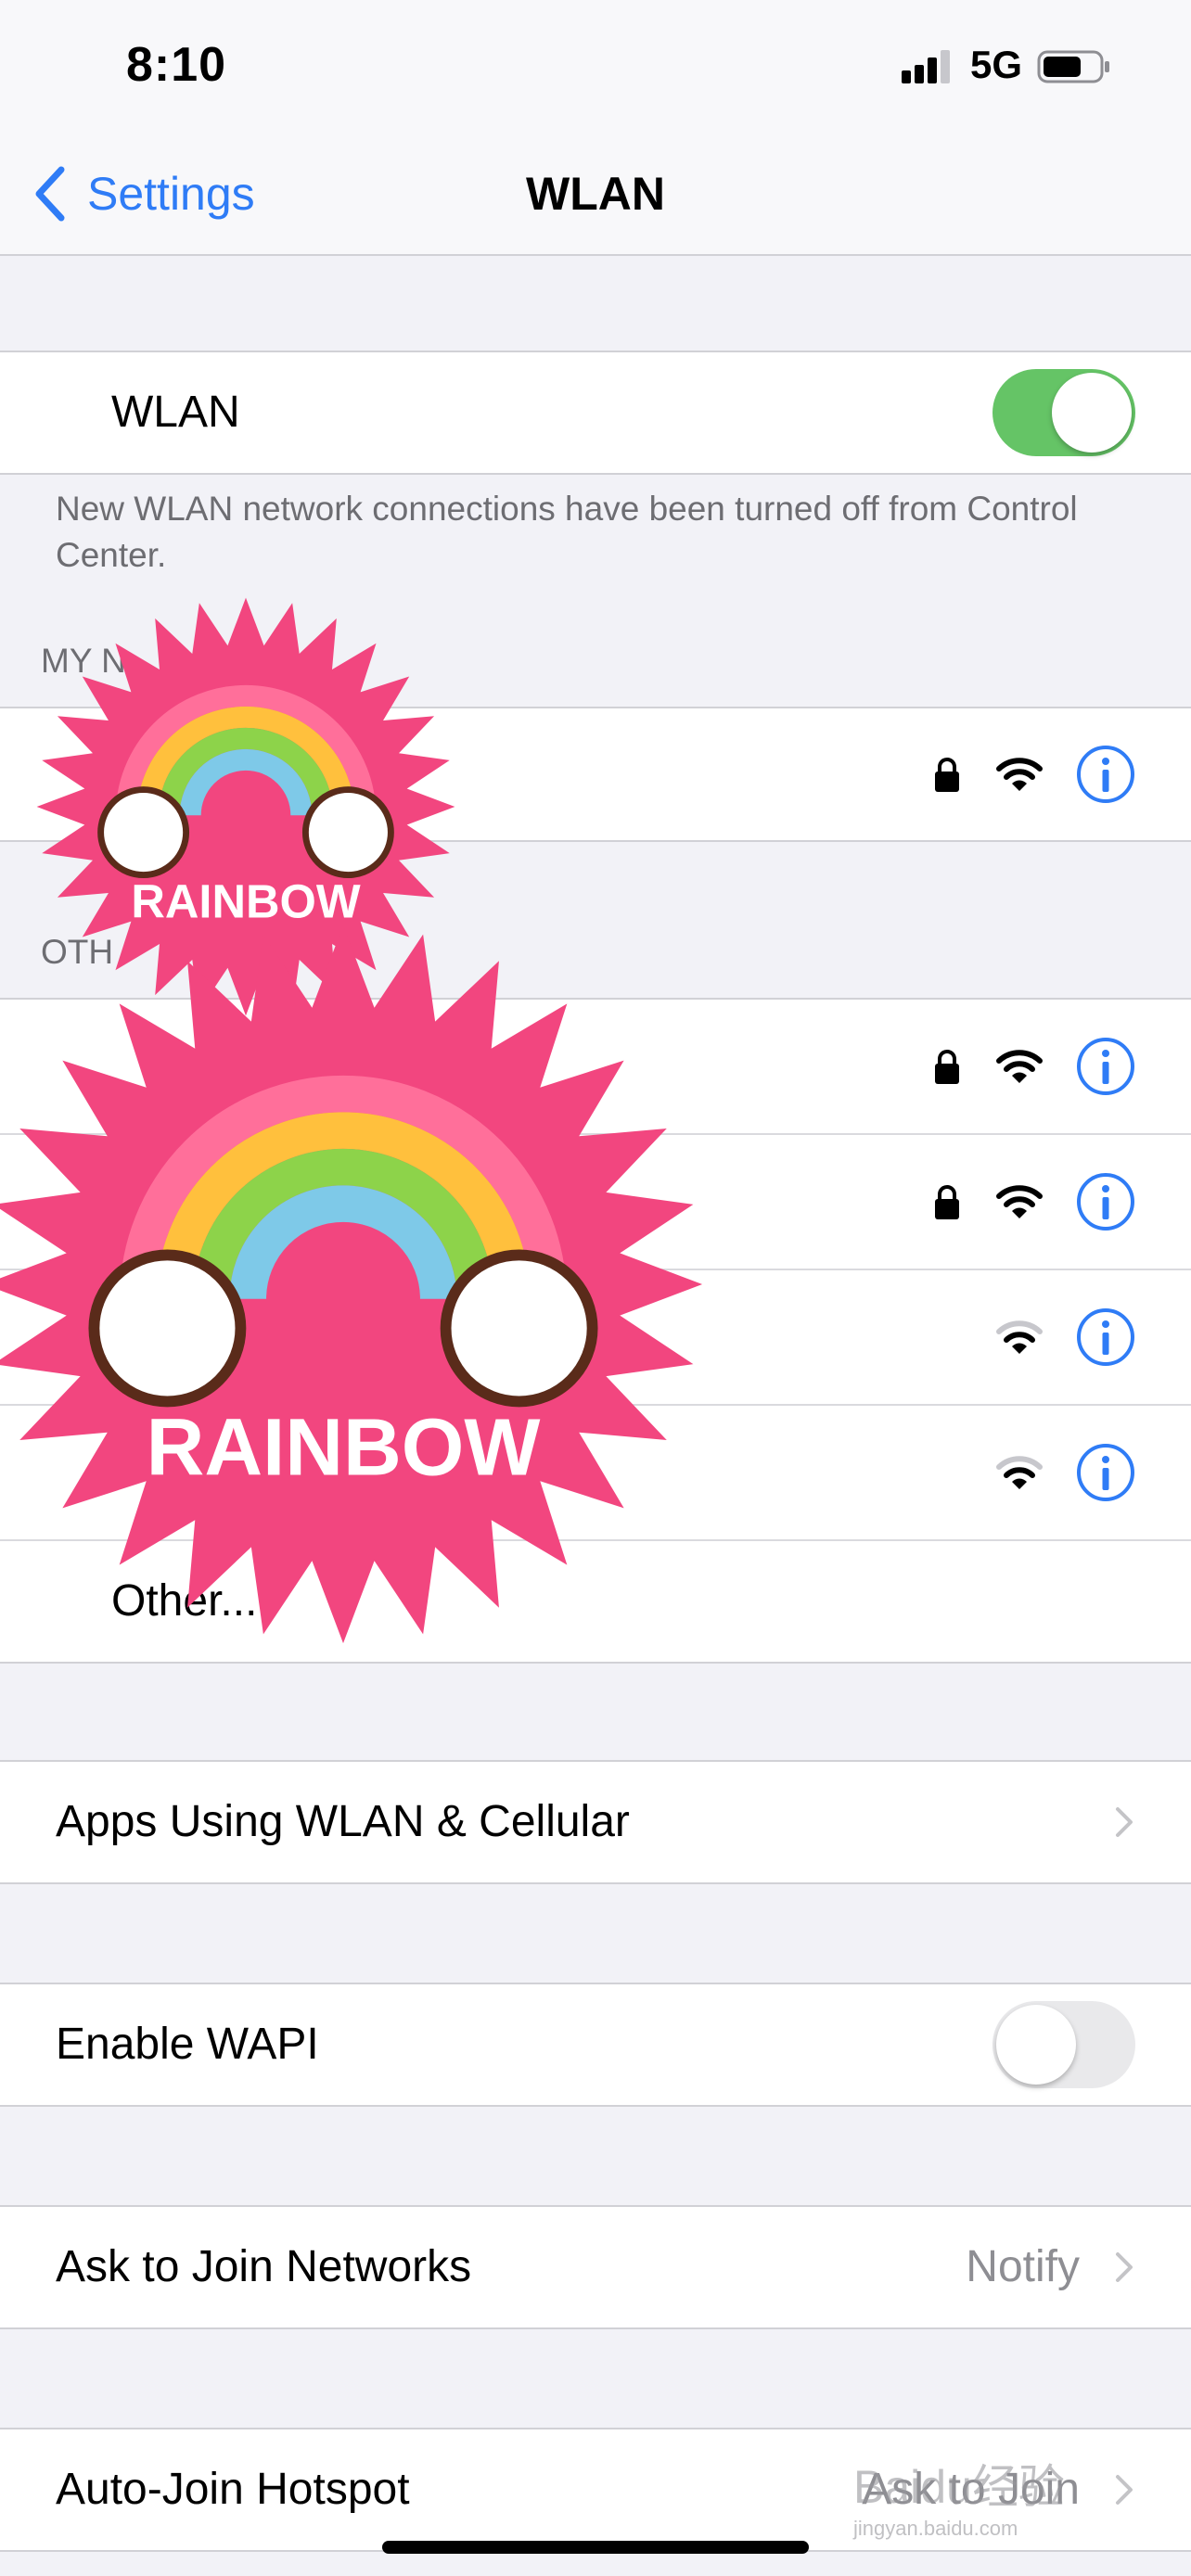  I want to click on wlan-row: WLAN, so click(595, 413).